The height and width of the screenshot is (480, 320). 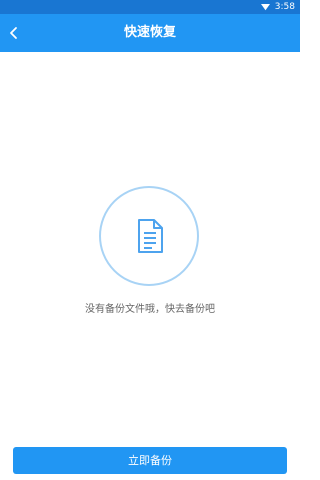 I want to click on status-bar: 3:58, so click(x=150, y=7).